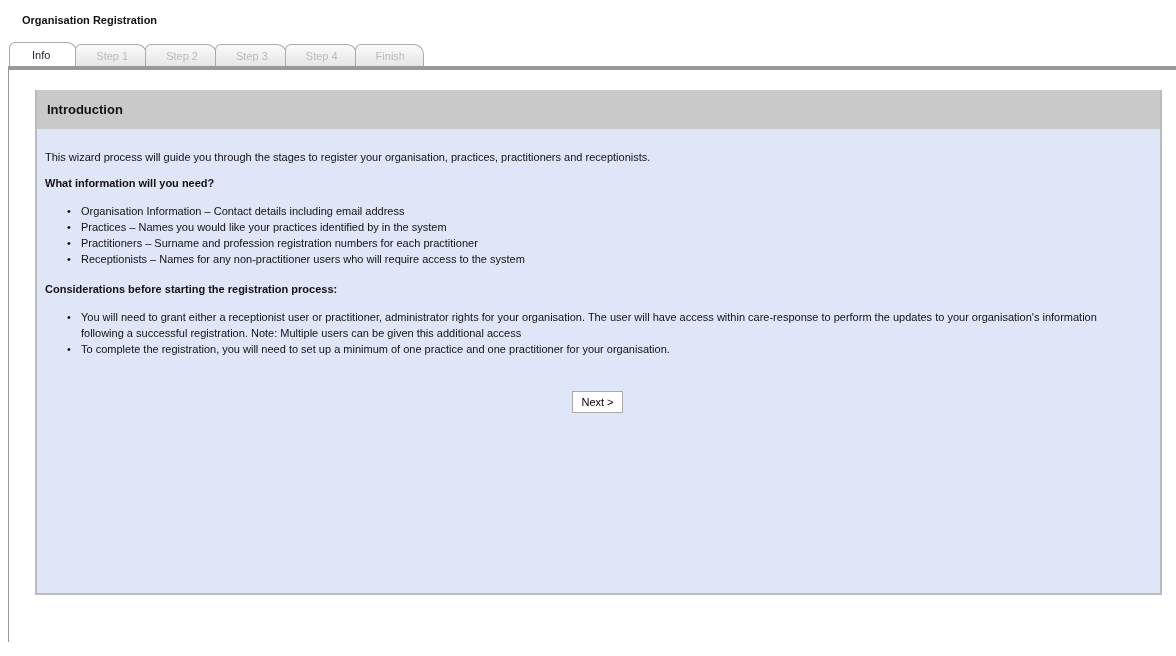 The width and height of the screenshot is (1176, 656). What do you see at coordinates (192, 289) in the screenshot?
I see `section-heading: Considerations before starting the registration process:` at bounding box center [192, 289].